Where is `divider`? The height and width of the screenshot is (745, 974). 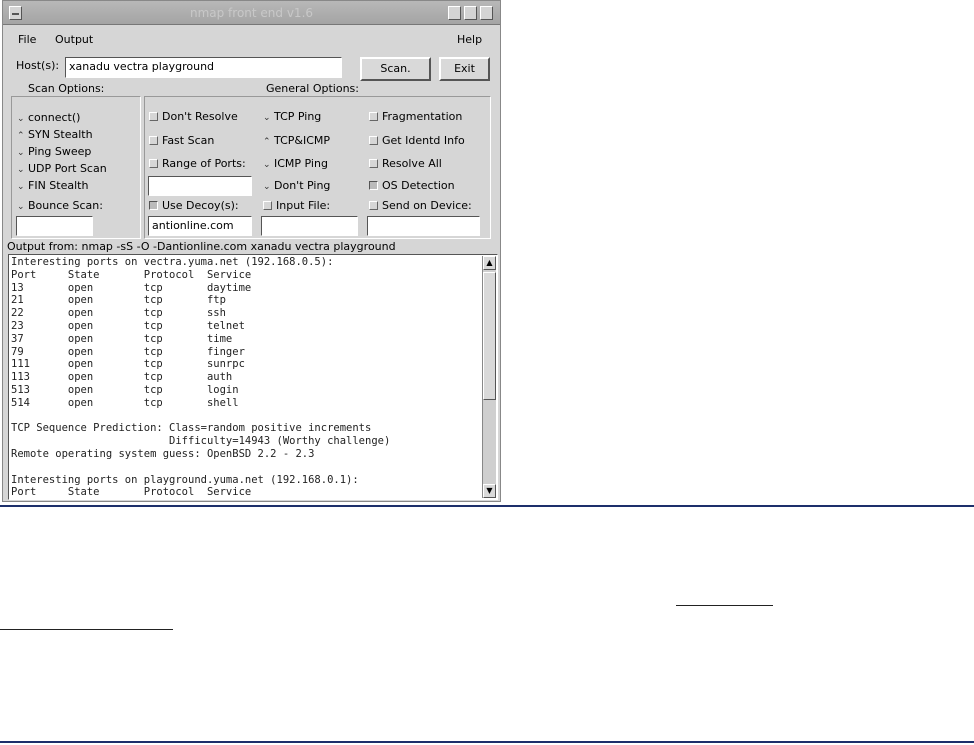
divider is located at coordinates (487, 742).